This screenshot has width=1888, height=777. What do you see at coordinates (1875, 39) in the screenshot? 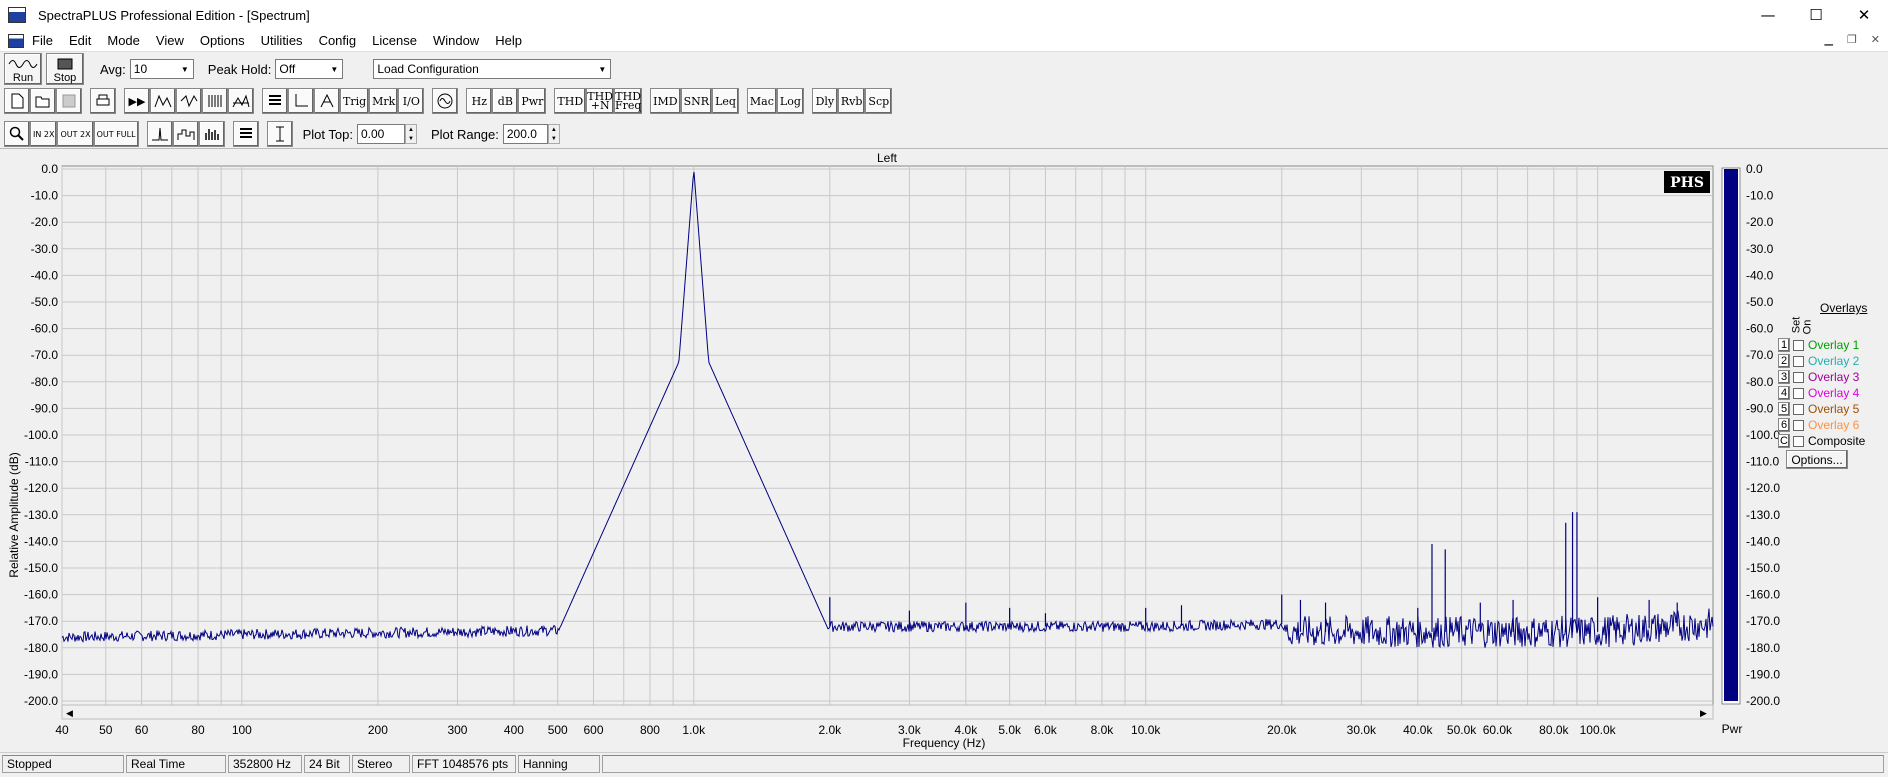
I see `mdi-close-button: ✕` at bounding box center [1875, 39].